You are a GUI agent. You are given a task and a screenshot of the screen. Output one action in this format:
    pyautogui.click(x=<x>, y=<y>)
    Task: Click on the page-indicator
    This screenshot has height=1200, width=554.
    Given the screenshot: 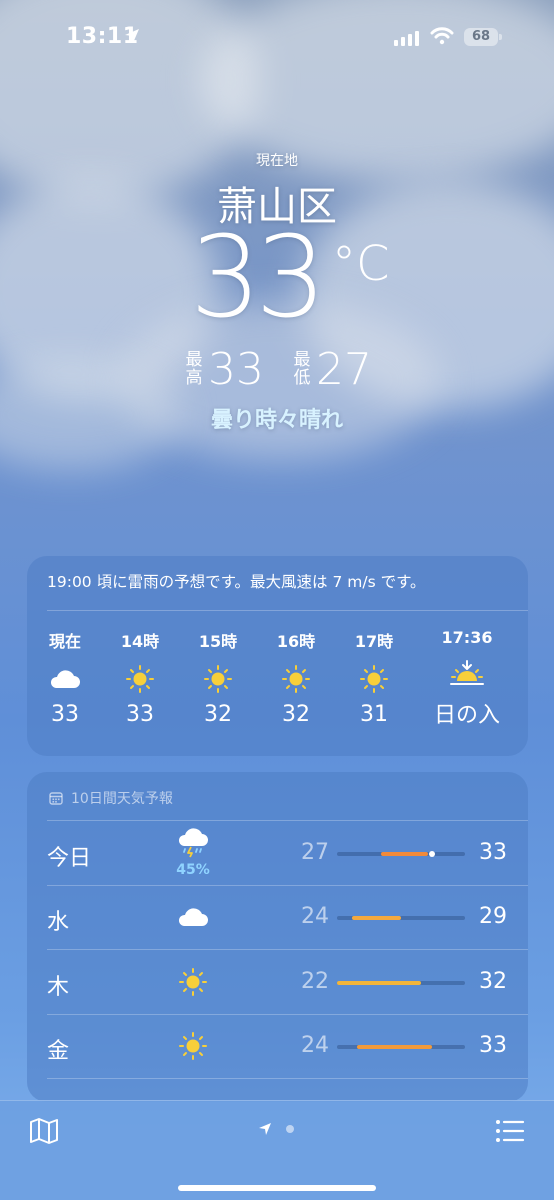 What is the action you would take?
    pyautogui.click(x=278, y=1129)
    